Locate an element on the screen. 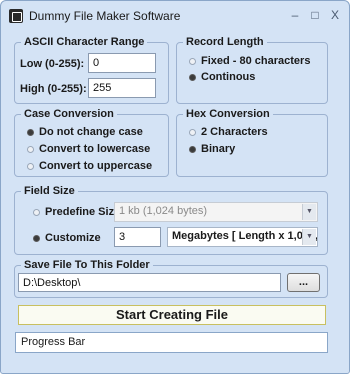  hex-conversion-title: Hex Conversion is located at coordinates (228, 114).